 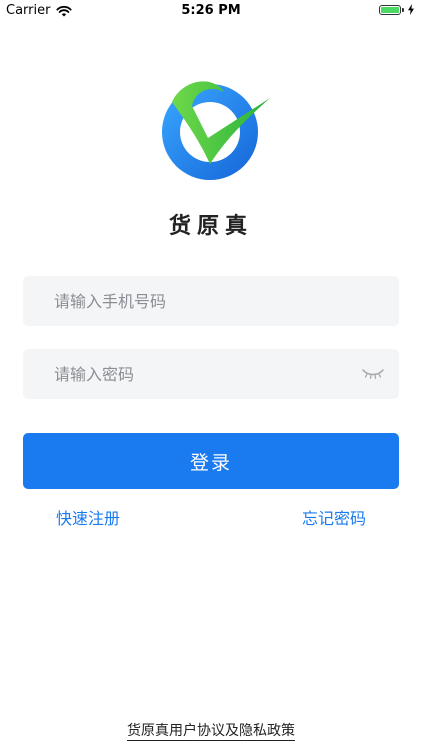 I want to click on eye-closed-icon, so click(x=373, y=373).